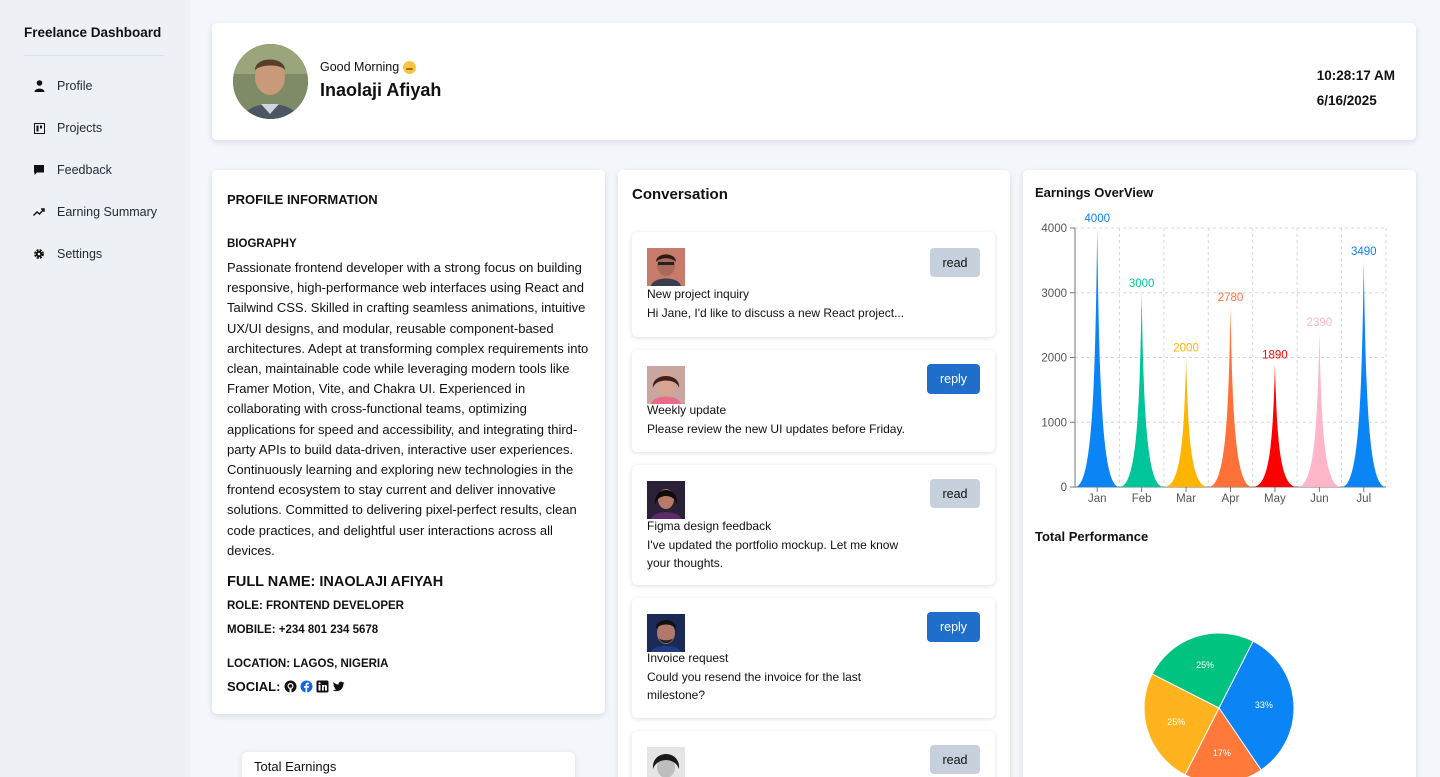  What do you see at coordinates (338, 686) in the screenshot?
I see `twitter-icon` at bounding box center [338, 686].